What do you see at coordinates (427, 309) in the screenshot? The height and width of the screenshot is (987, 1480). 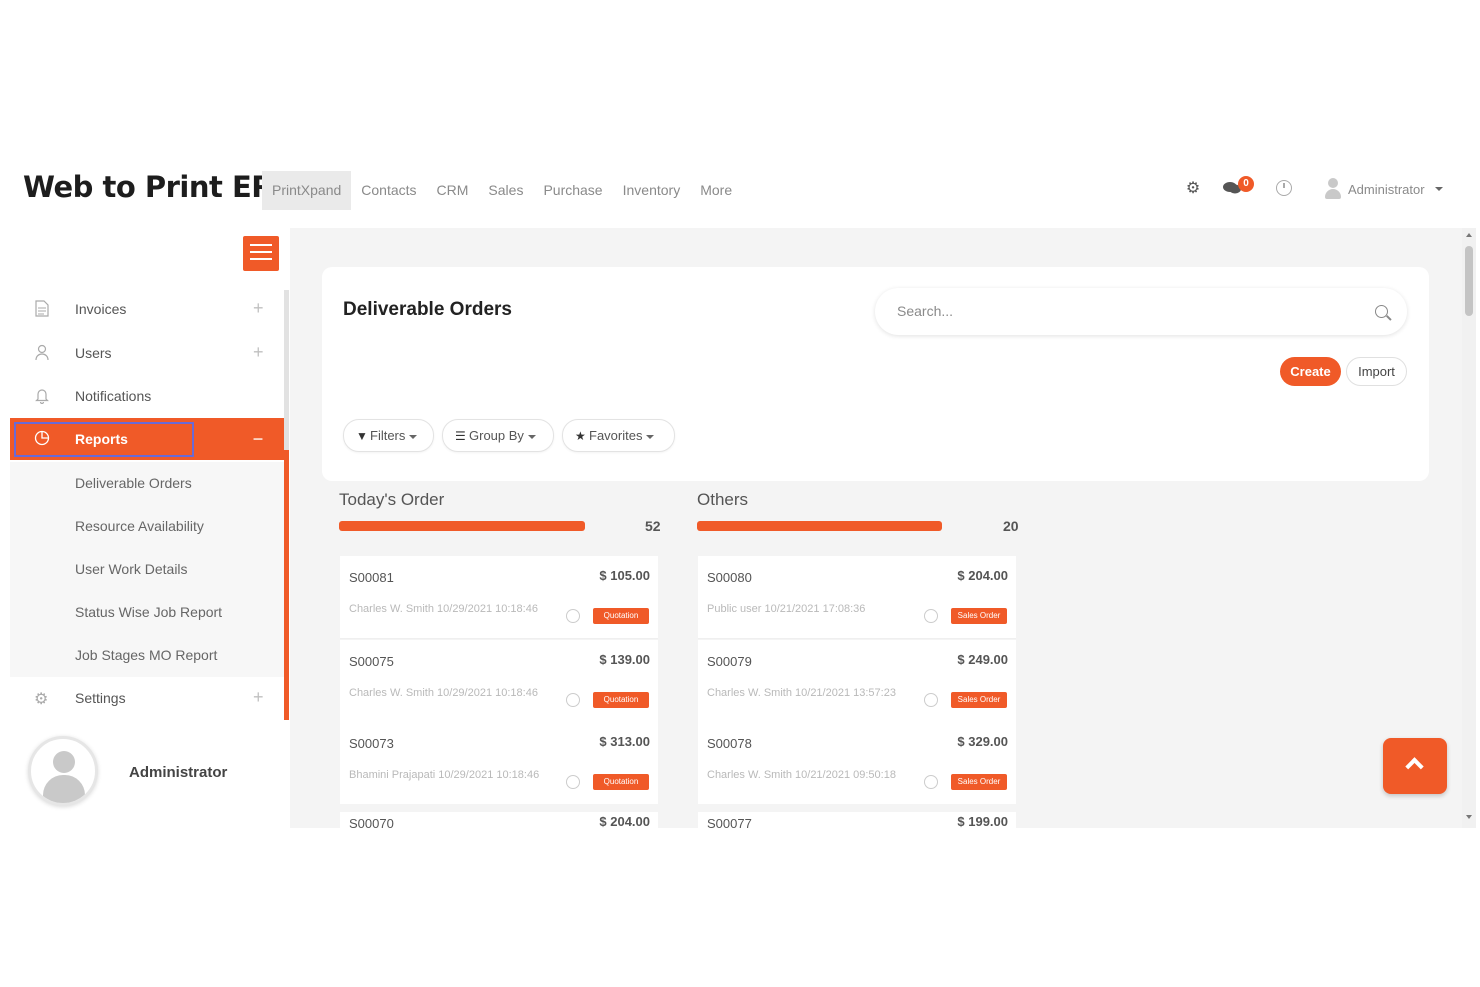 I see `page-title: Deliverable Orders` at bounding box center [427, 309].